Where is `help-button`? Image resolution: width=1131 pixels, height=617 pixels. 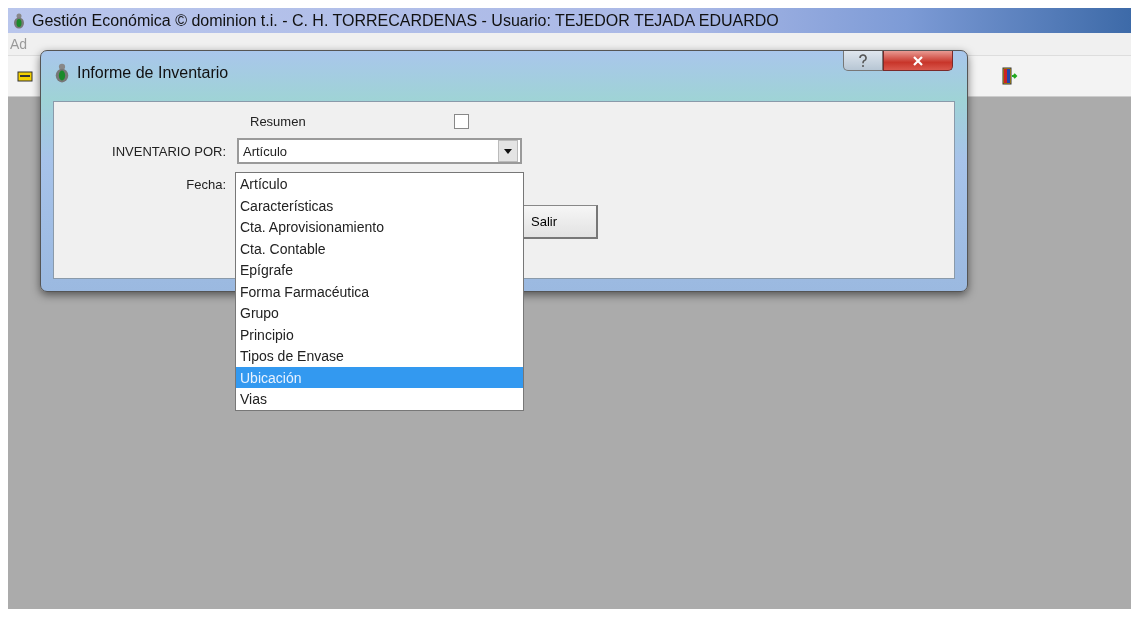
help-button is located at coordinates (863, 61).